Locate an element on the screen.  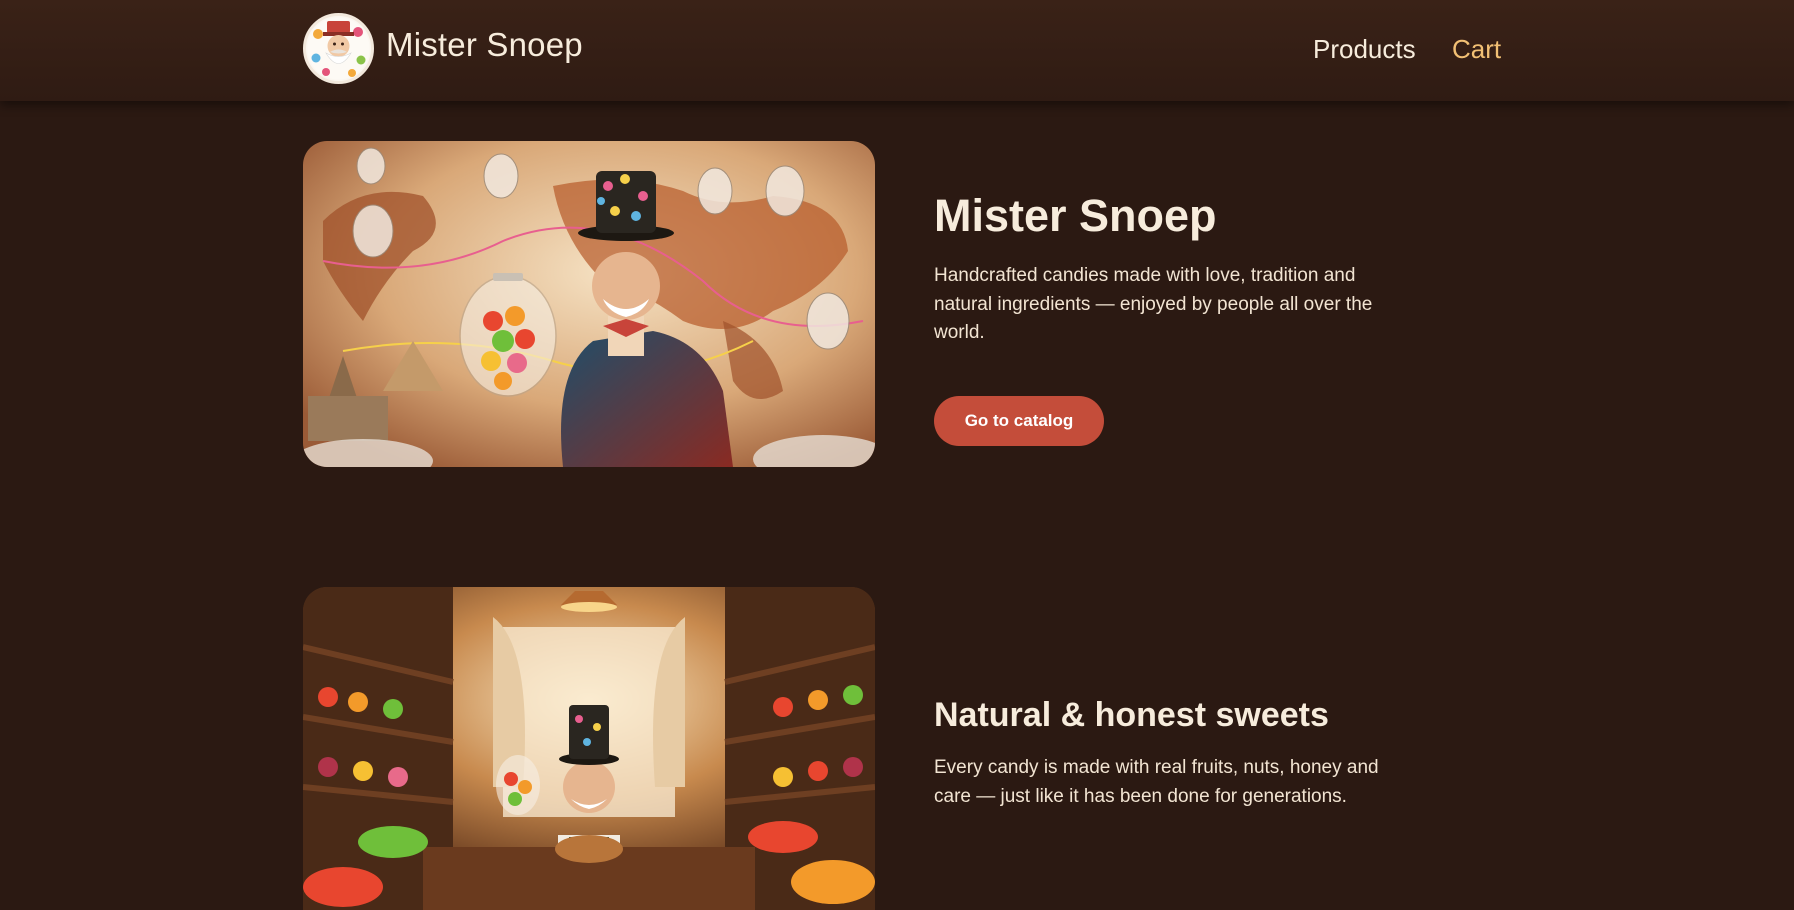
candy-shop-image is located at coordinates (589, 748).